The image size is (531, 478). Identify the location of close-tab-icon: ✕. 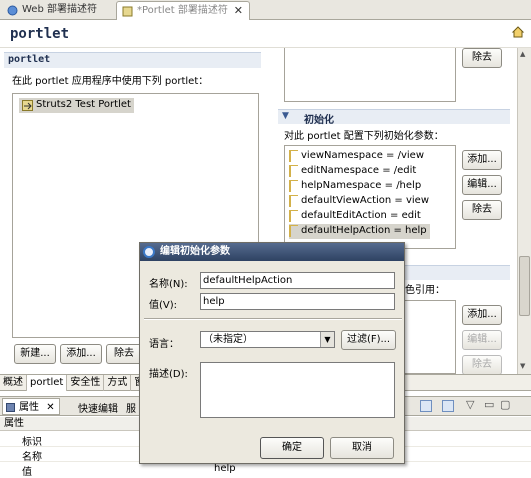
(238, 11).